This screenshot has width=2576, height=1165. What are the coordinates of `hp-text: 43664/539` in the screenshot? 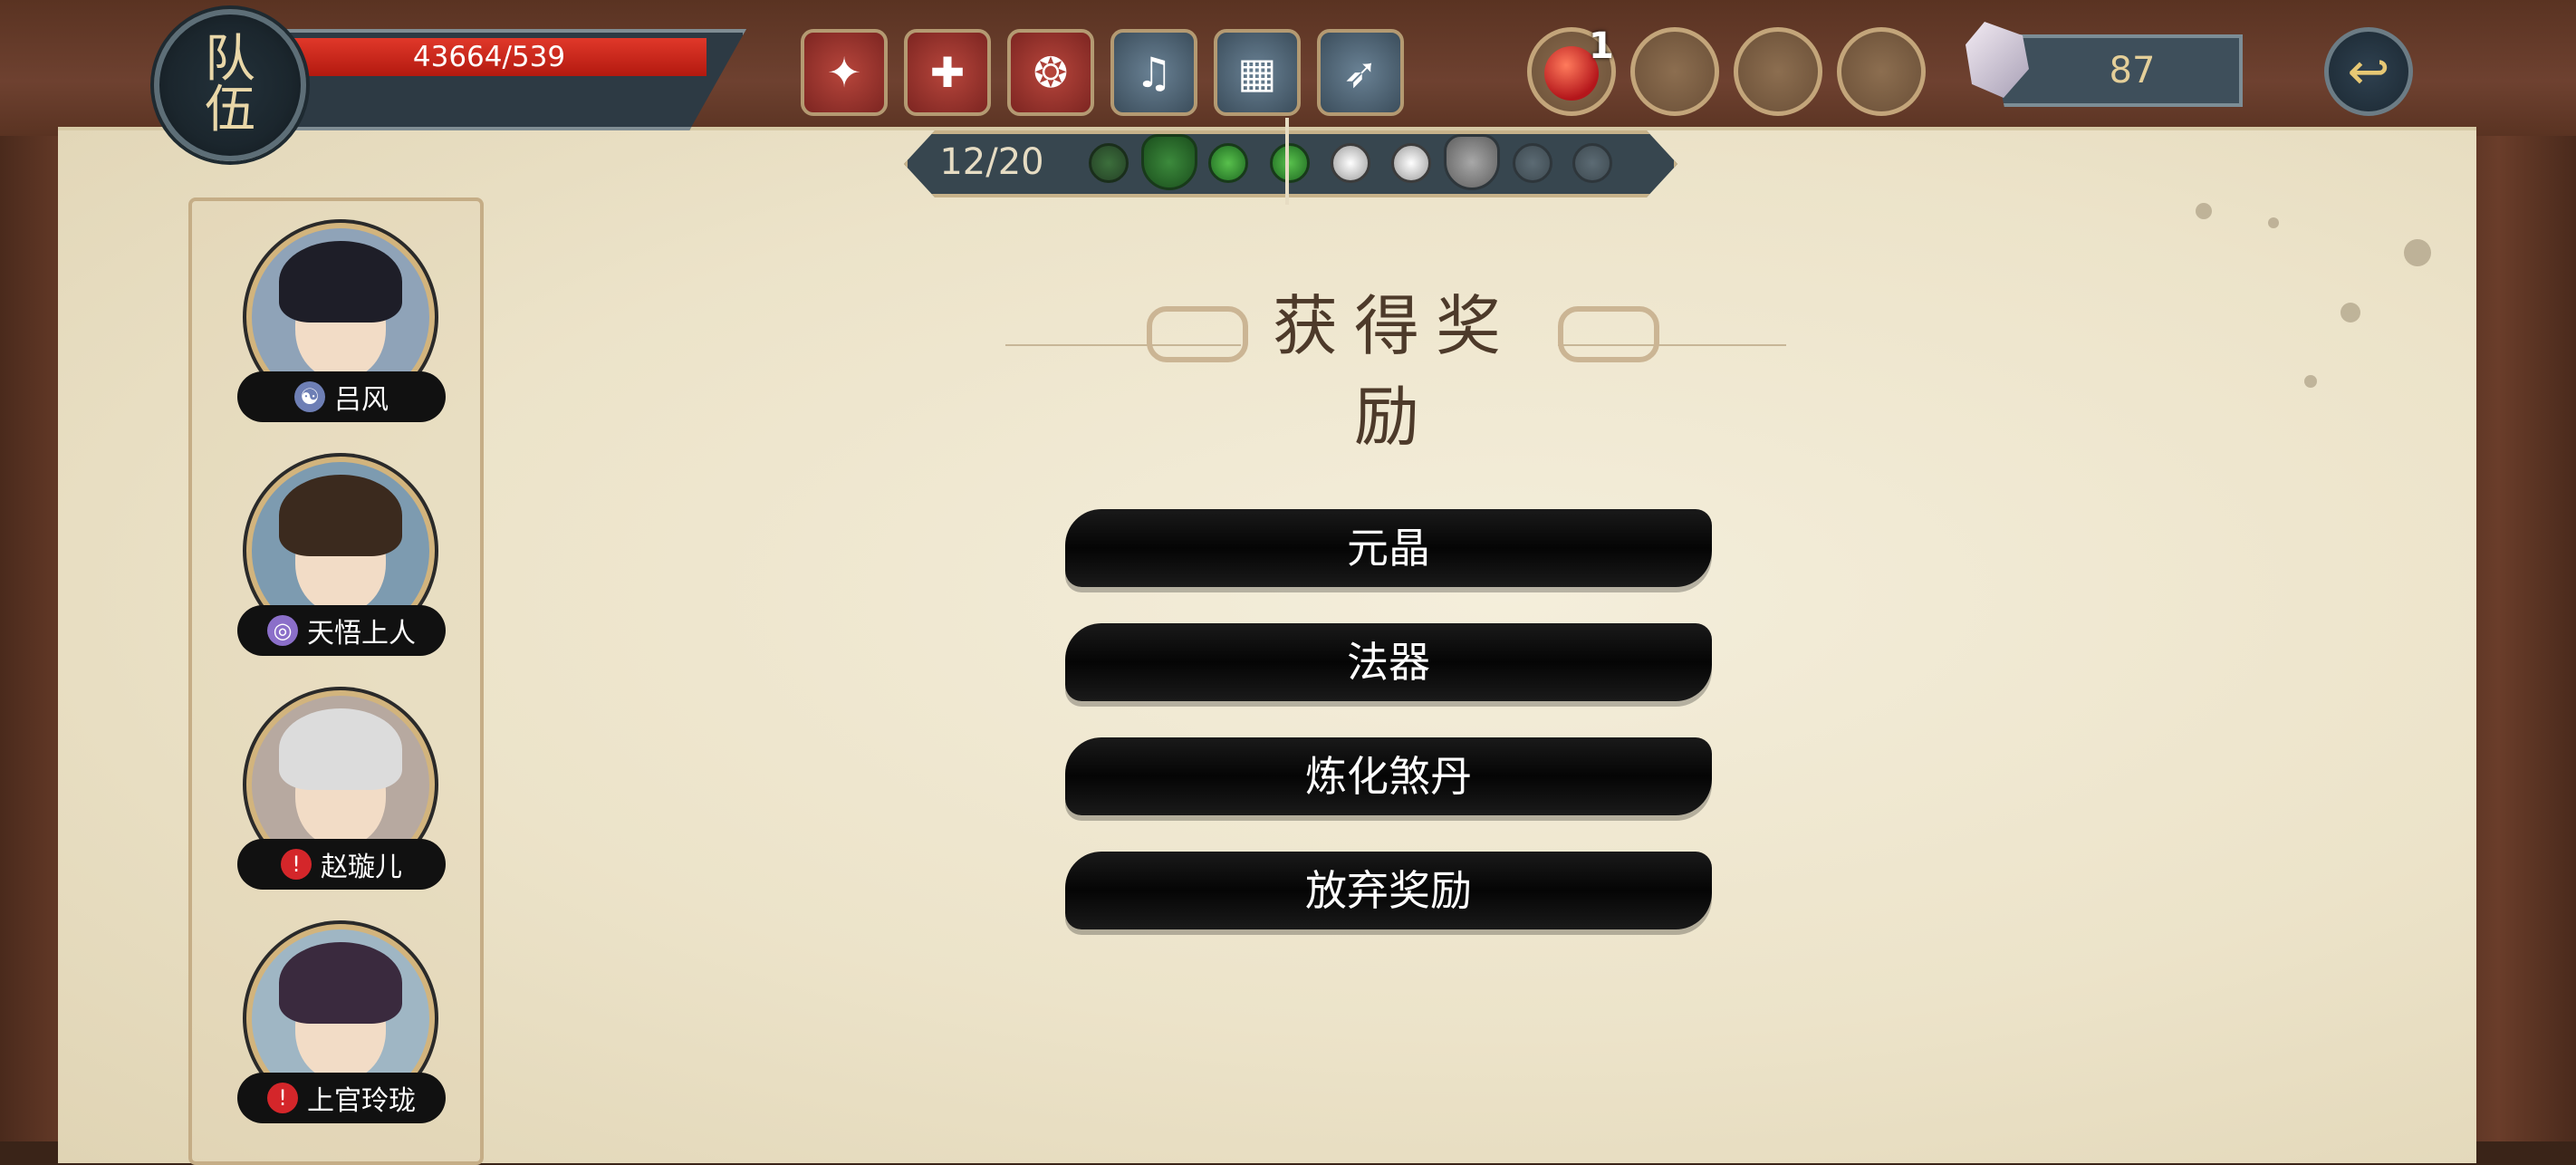 It's located at (489, 57).